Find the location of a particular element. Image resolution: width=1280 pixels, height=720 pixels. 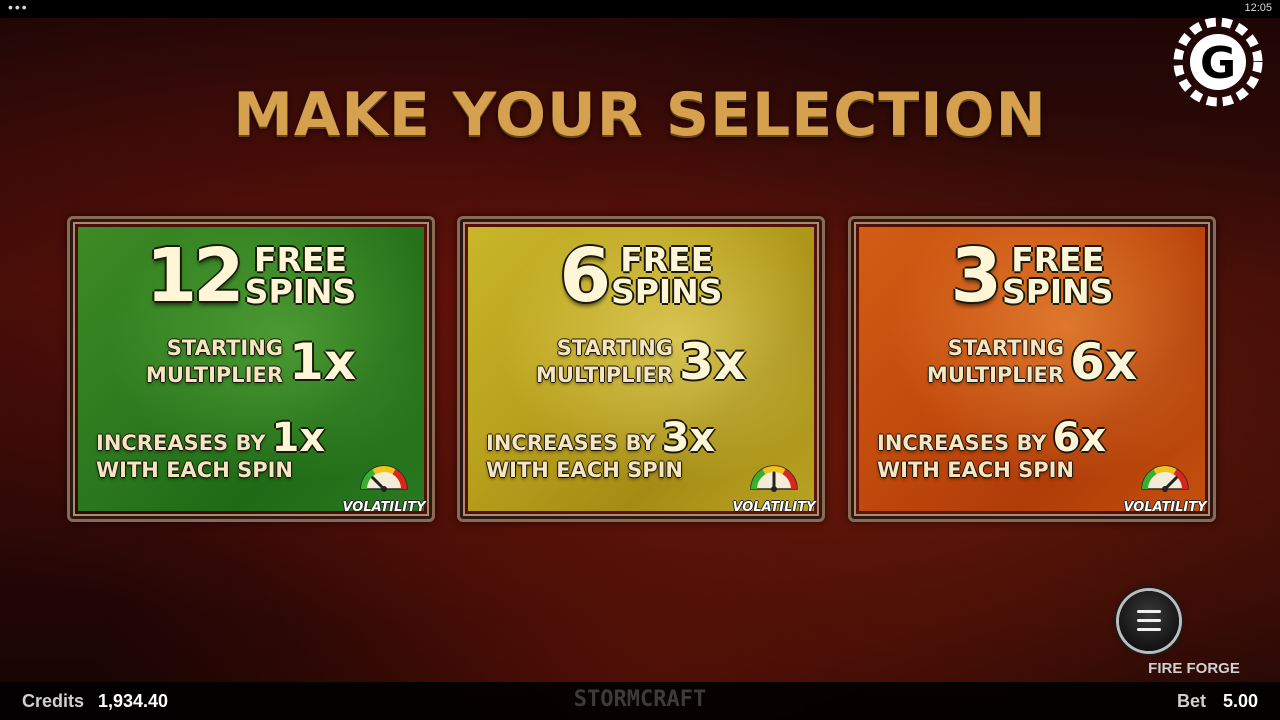

spins-count: 12 is located at coordinates (195, 276).